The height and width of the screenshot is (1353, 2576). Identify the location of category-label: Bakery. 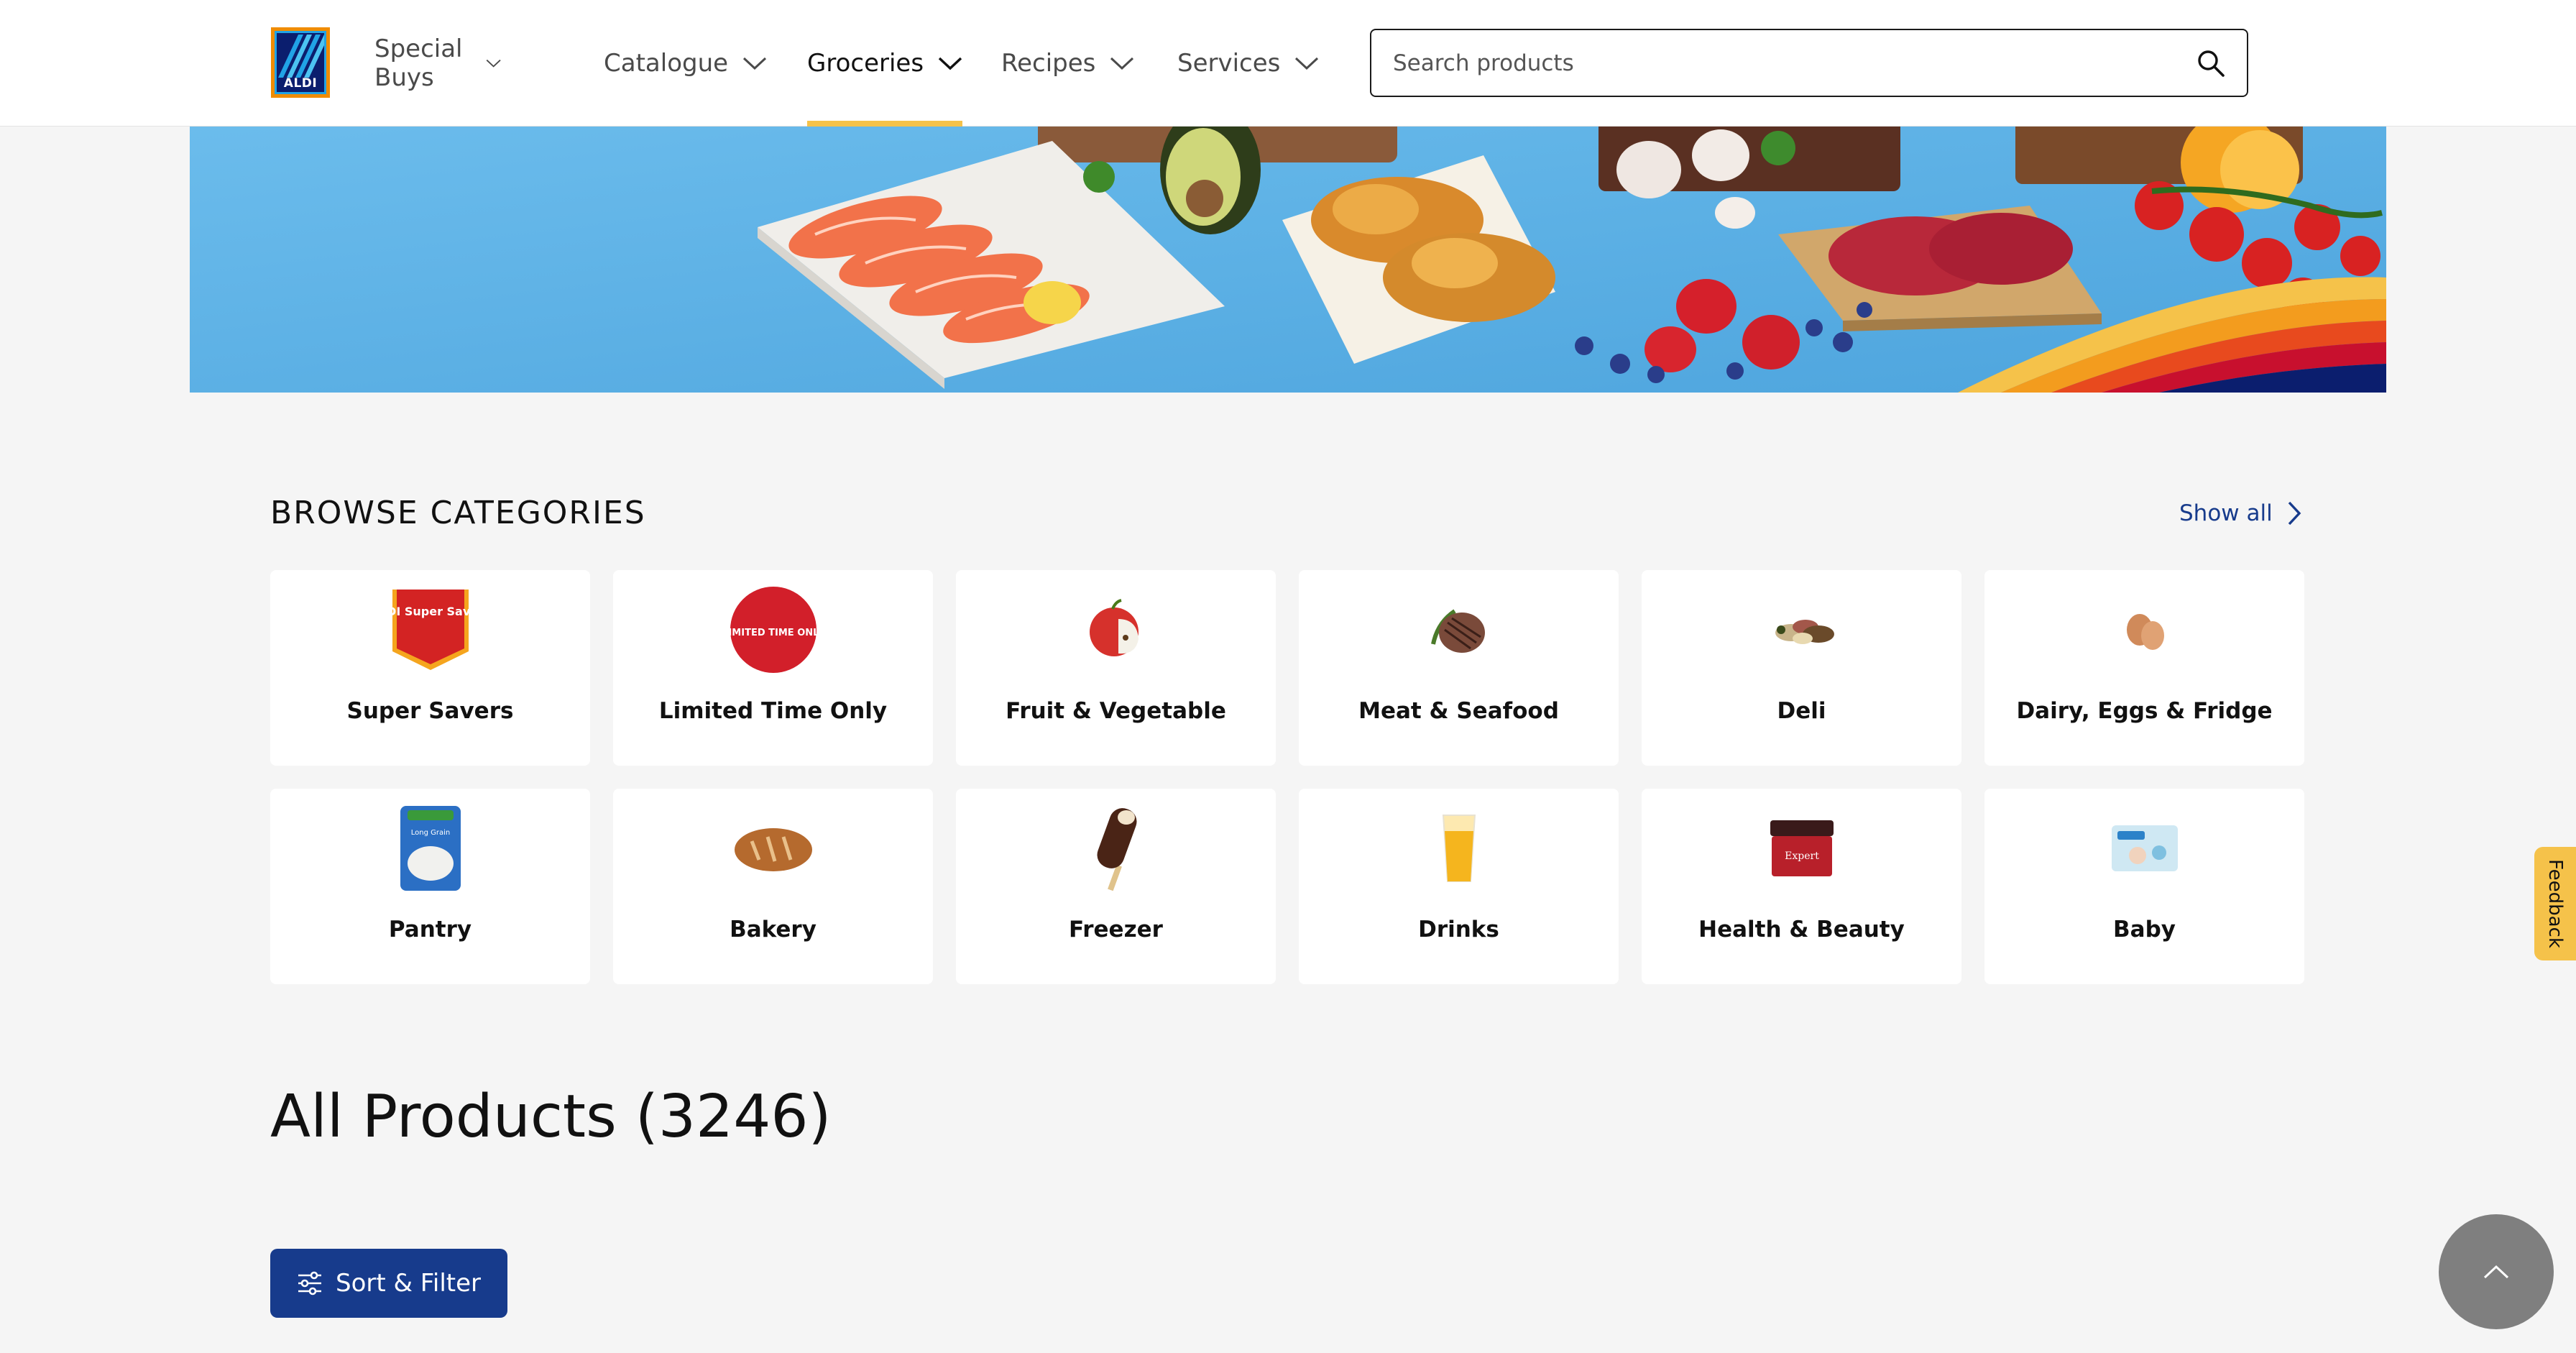
(773, 929).